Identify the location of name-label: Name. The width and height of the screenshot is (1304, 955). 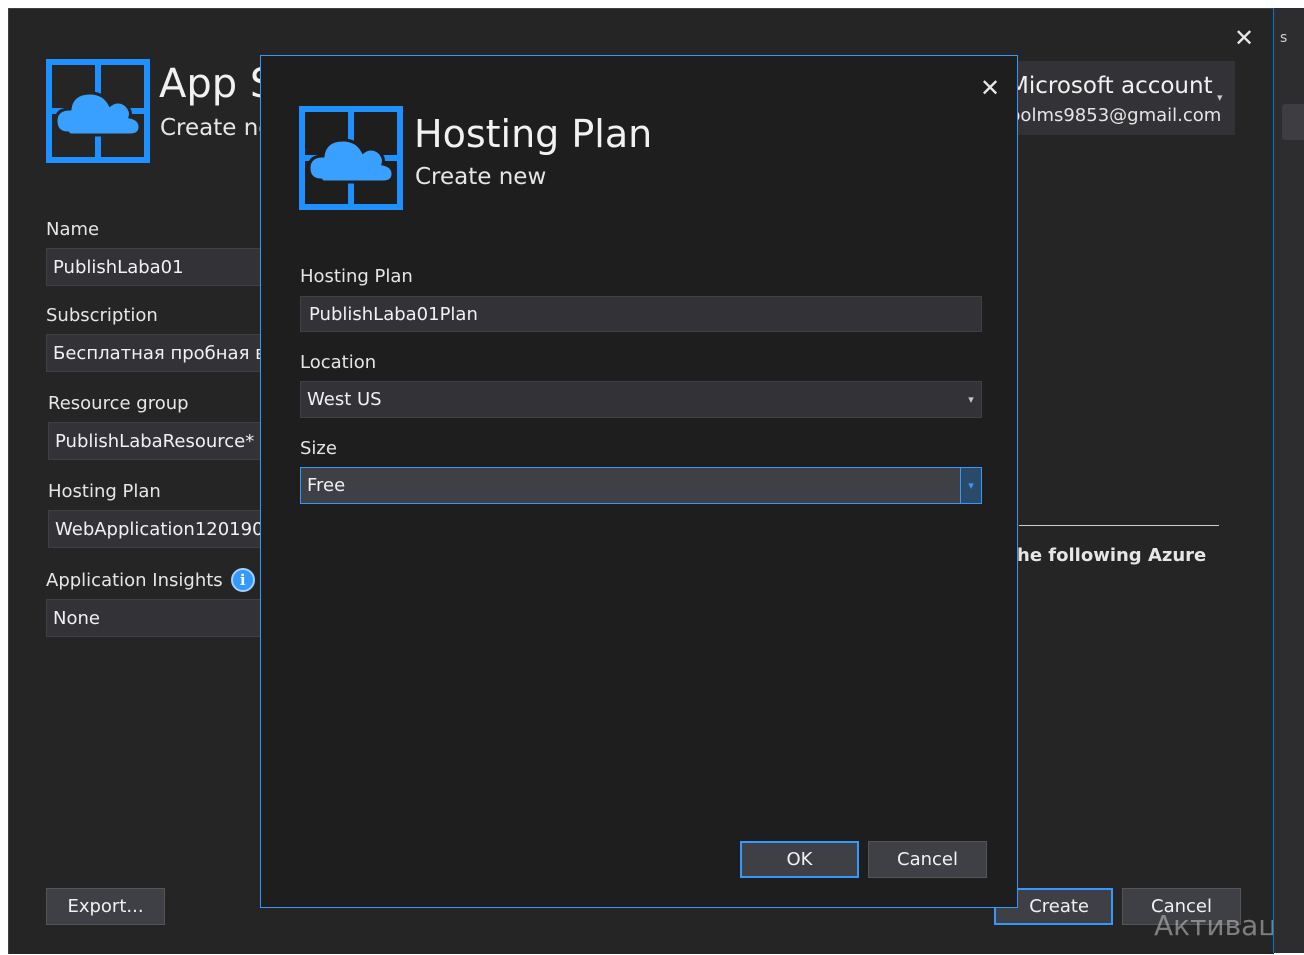
(73, 229).